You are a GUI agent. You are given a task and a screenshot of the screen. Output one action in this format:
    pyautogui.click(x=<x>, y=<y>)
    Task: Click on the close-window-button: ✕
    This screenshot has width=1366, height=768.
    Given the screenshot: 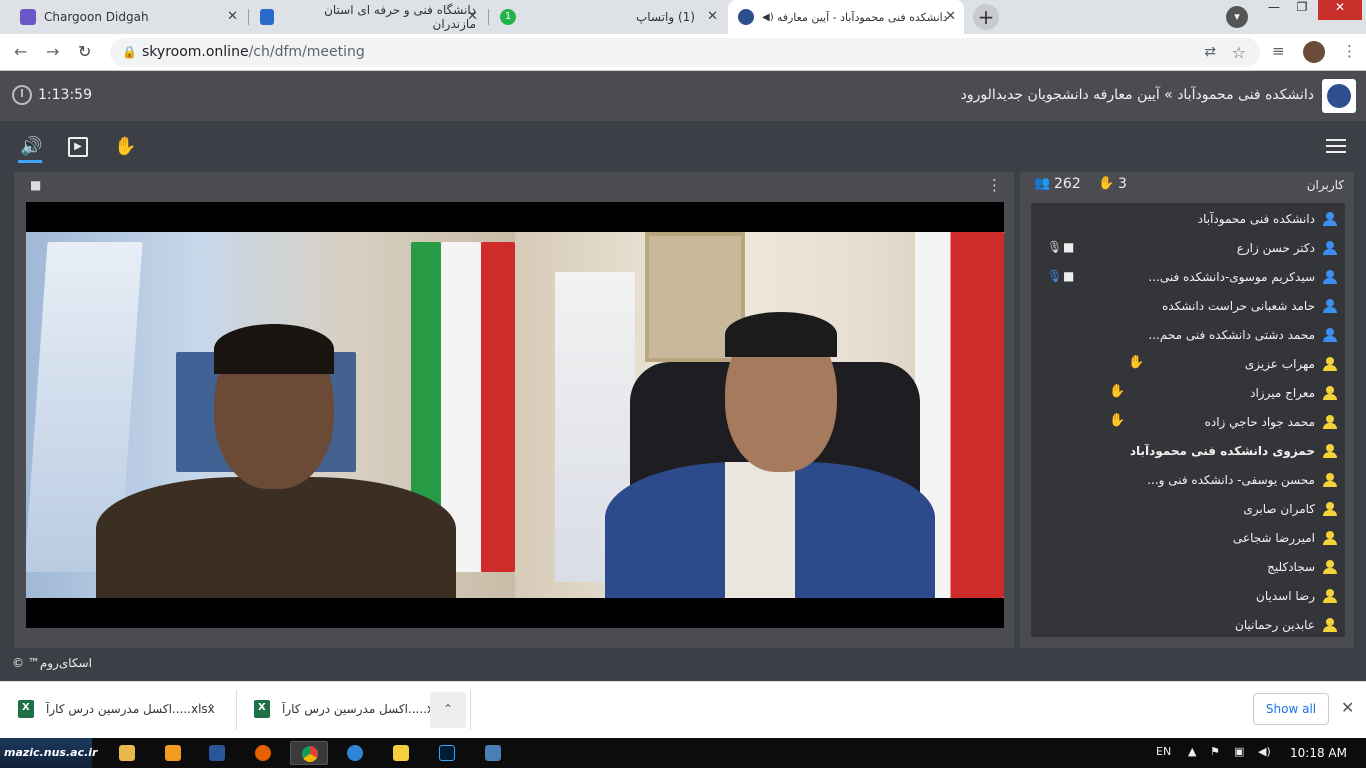 What is the action you would take?
    pyautogui.click(x=1340, y=10)
    